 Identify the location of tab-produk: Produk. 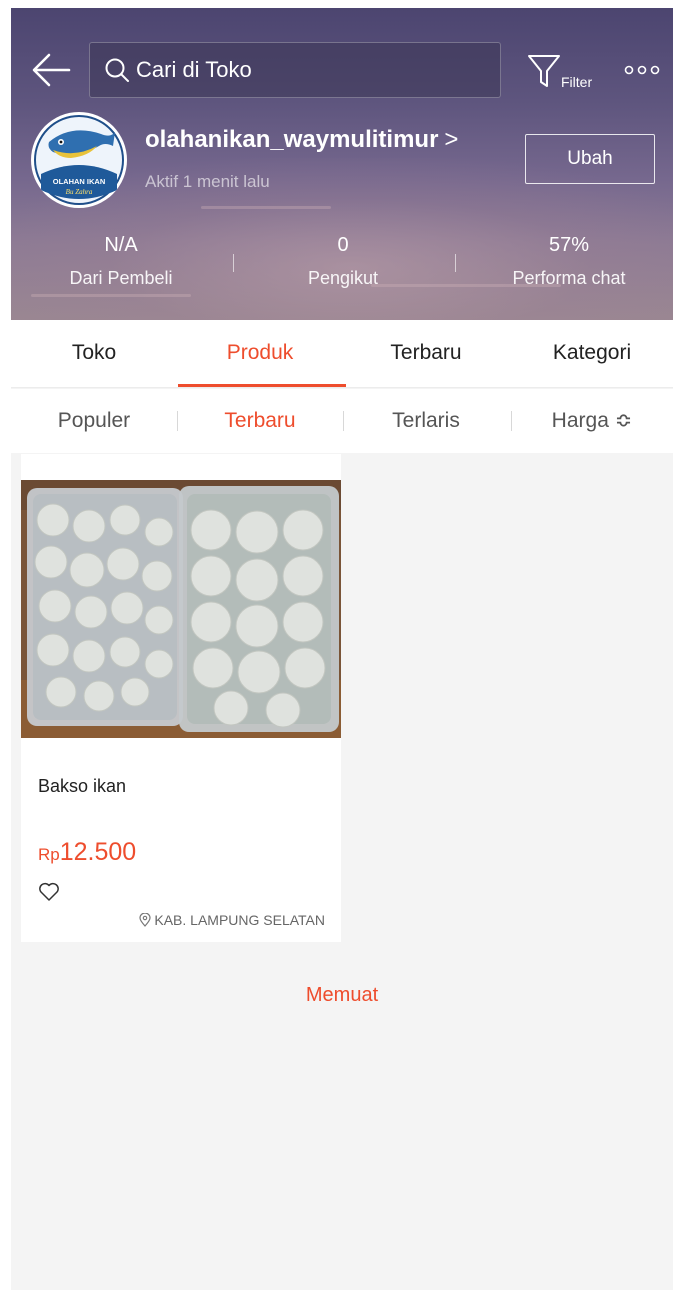
(260, 354).